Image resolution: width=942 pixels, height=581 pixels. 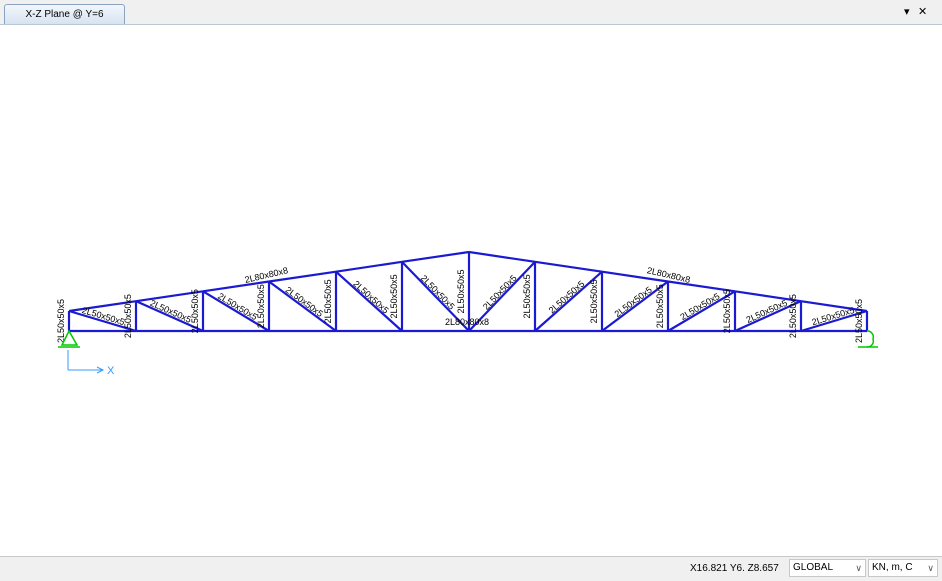 I want to click on coord-system-value: GLOBAL, so click(x=813, y=567).